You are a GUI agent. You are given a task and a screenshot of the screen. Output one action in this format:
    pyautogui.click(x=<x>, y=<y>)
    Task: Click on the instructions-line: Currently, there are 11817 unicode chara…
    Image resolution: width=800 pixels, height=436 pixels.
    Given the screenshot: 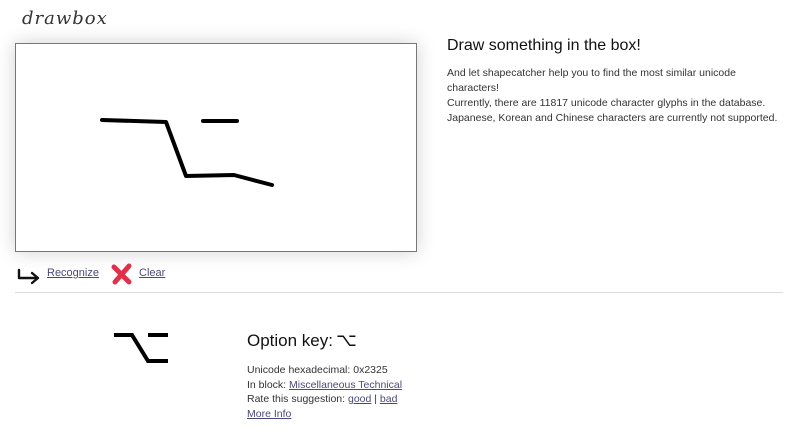 What is the action you would take?
    pyautogui.click(x=606, y=103)
    